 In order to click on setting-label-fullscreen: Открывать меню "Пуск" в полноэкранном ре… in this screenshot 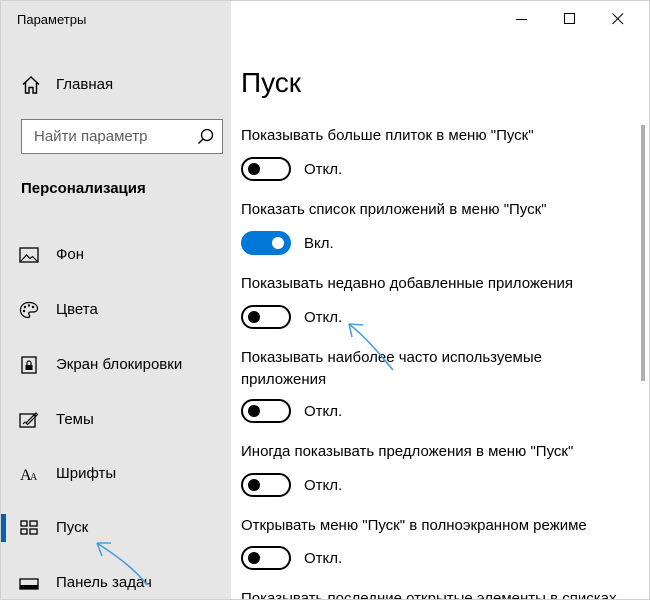, I will do `click(414, 525)`.